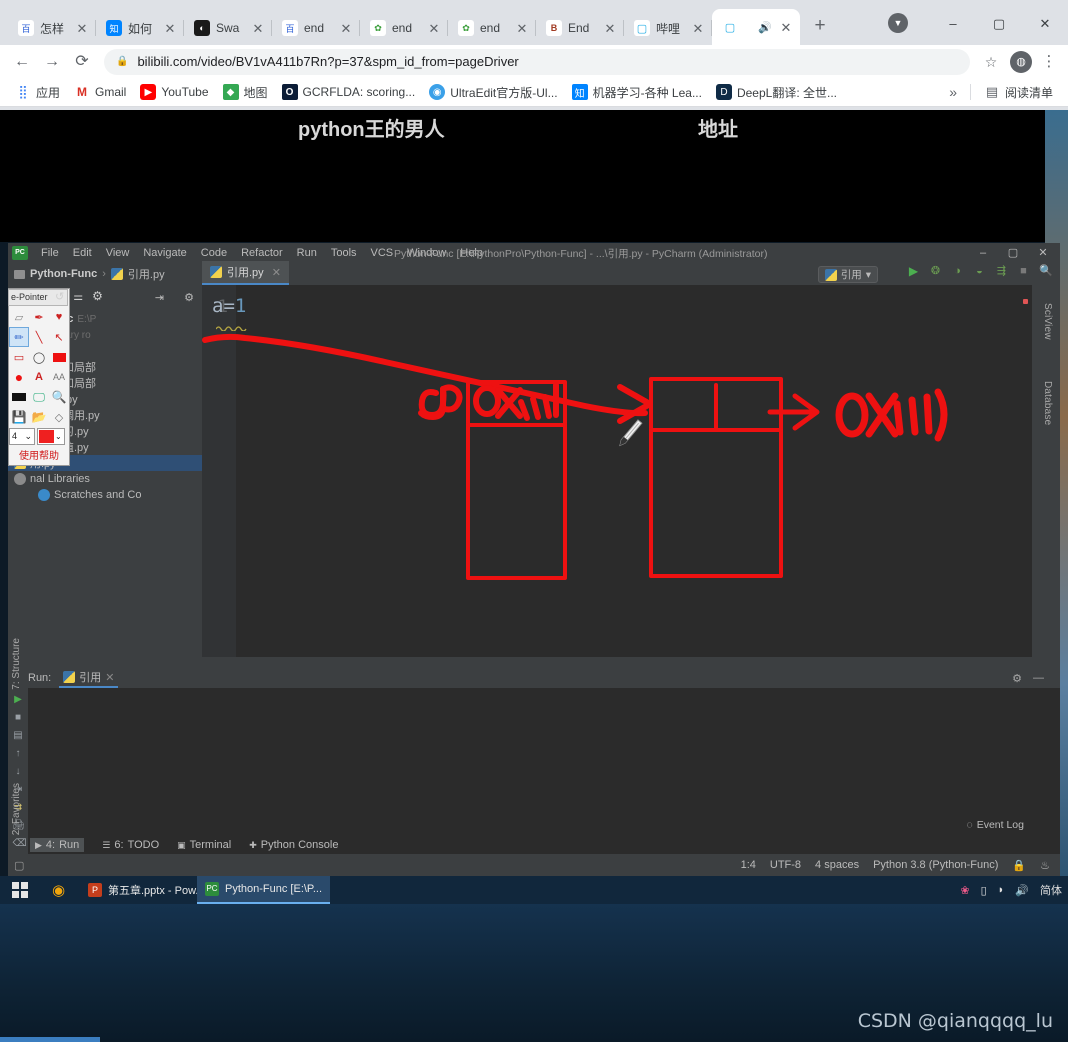 The image size is (1068, 1042). Describe the element at coordinates (59, 296) in the screenshot. I see `undo-icon: ↺` at that location.